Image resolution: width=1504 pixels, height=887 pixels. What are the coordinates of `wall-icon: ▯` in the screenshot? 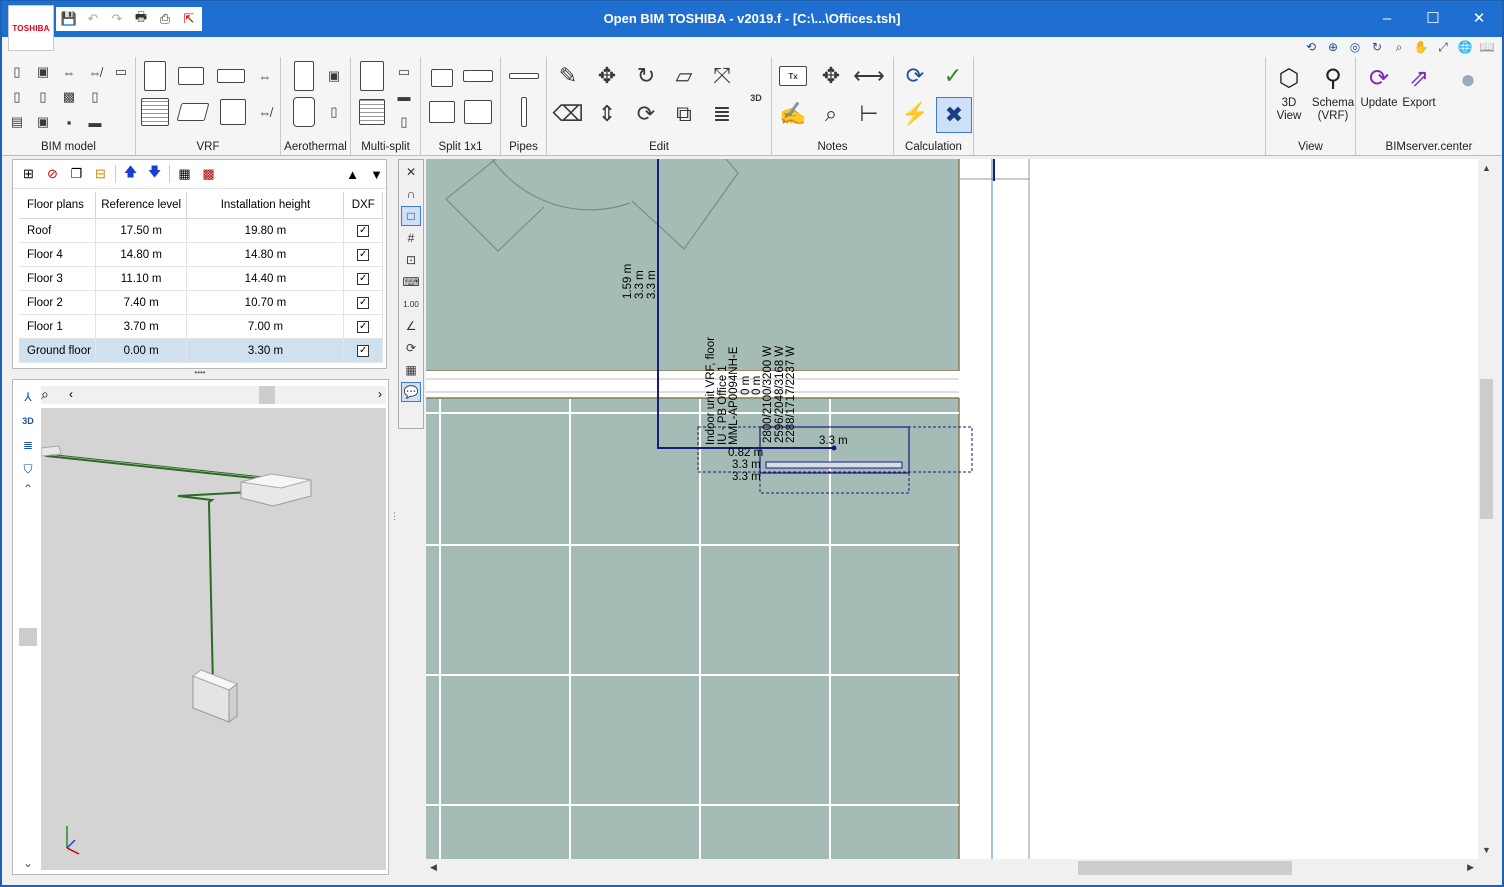 It's located at (17, 72).